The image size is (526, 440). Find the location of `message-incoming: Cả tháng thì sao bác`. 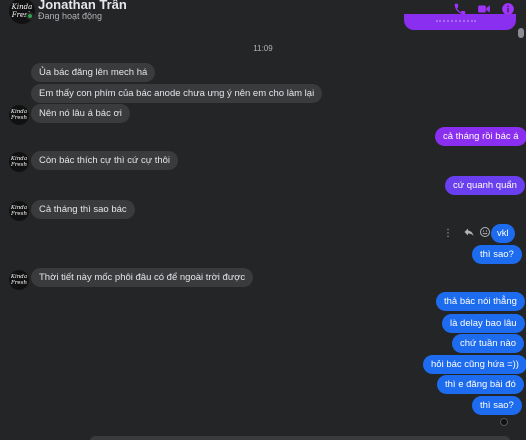

message-incoming: Cả tháng thì sao bác is located at coordinates (83, 209).